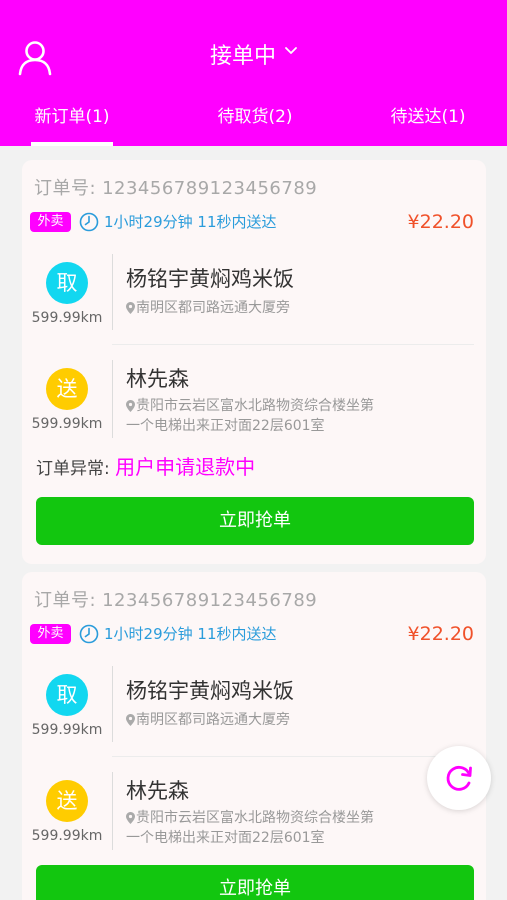 This screenshot has height=900, width=507. I want to click on order-exception: 订单异常: 用户申请退款中, so click(145, 468).